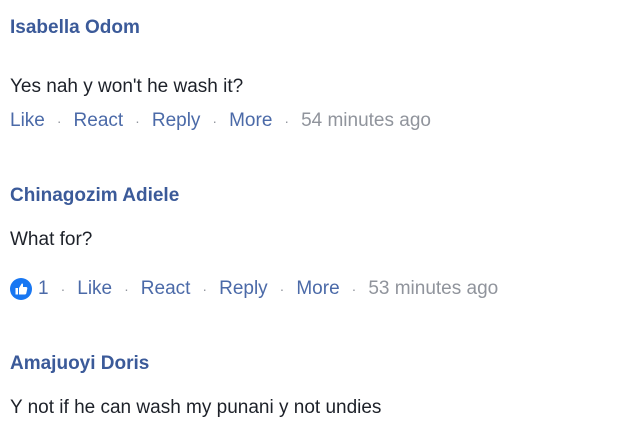 This screenshot has height=437, width=640. Describe the element at coordinates (43, 288) in the screenshot. I see `reaction-count: 1` at that location.